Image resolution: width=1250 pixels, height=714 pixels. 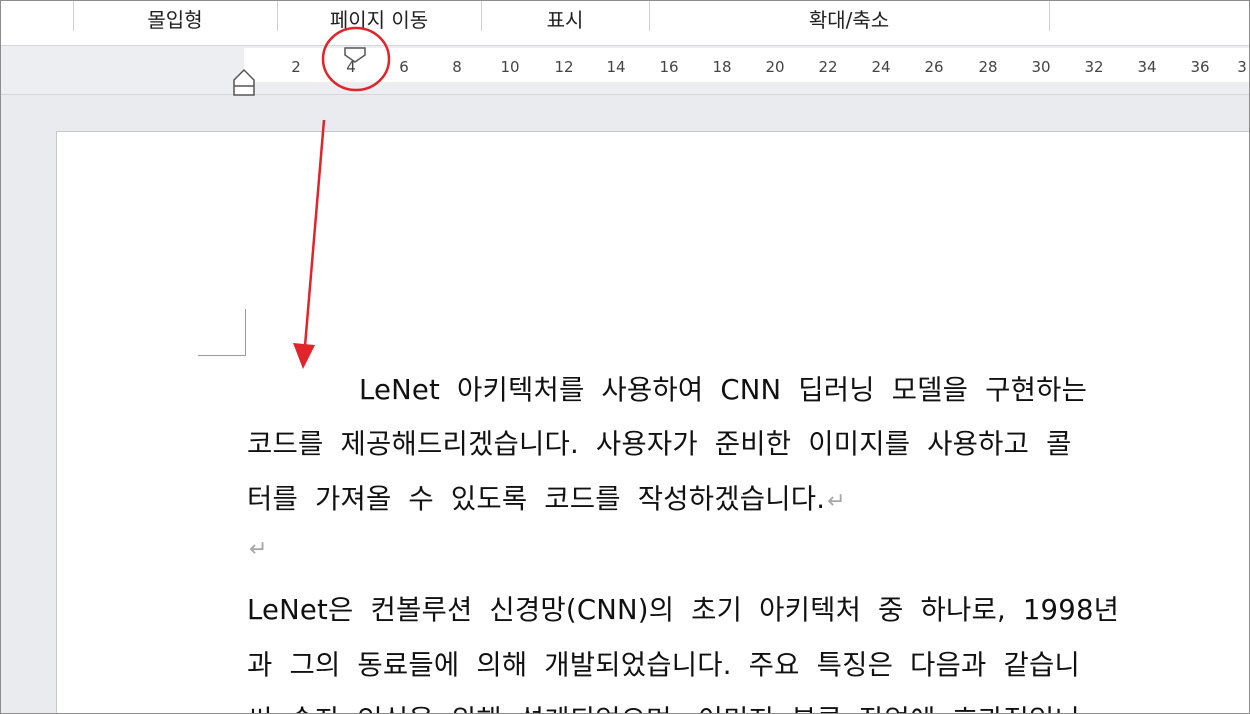 I want to click on ribbon-separator, so click(x=1049, y=16).